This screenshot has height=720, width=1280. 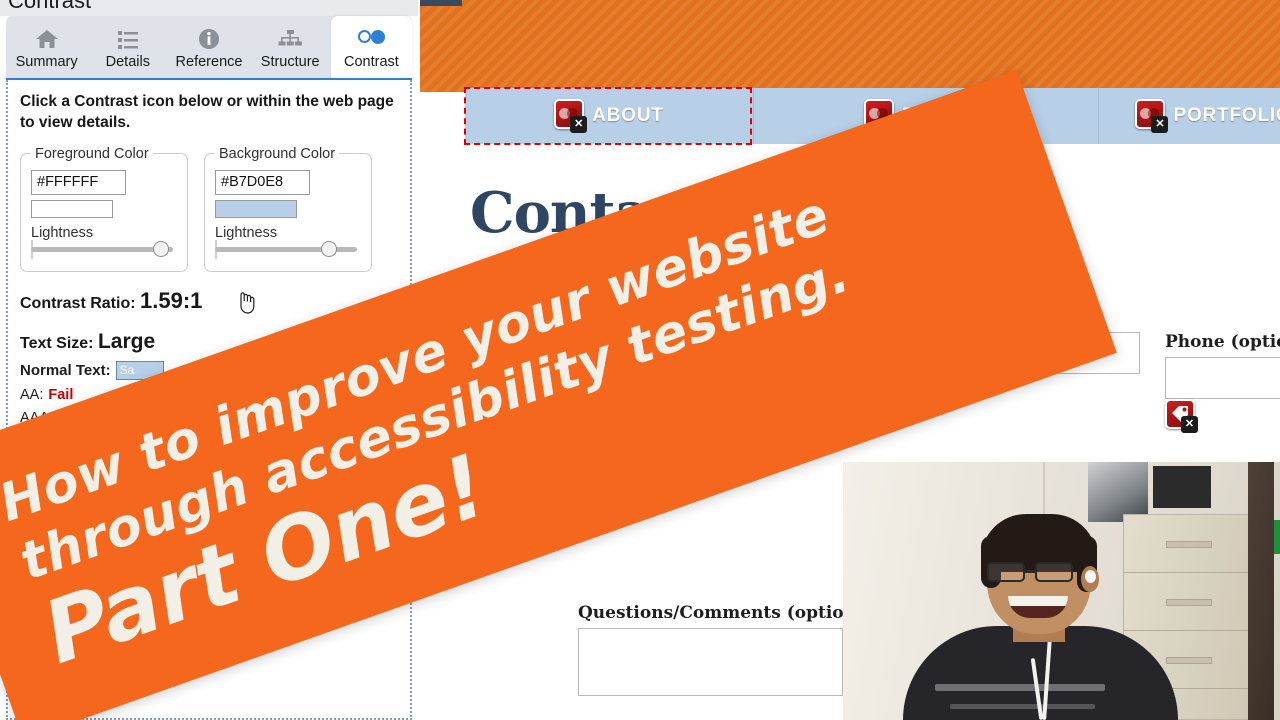 What do you see at coordinates (171, 300) in the screenshot?
I see `contrast-ratio-value: 1.59:1` at bounding box center [171, 300].